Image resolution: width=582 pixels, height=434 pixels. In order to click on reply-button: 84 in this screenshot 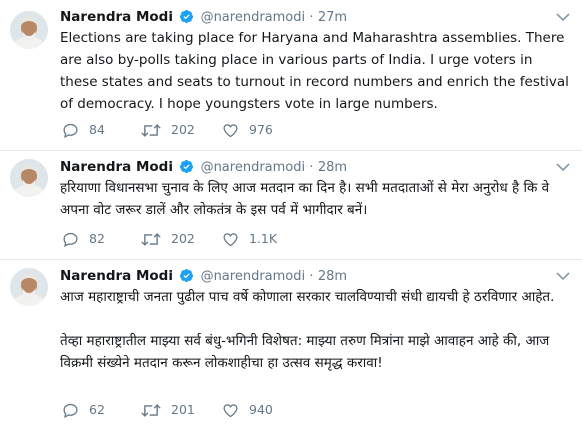, I will do `click(83, 130)`.